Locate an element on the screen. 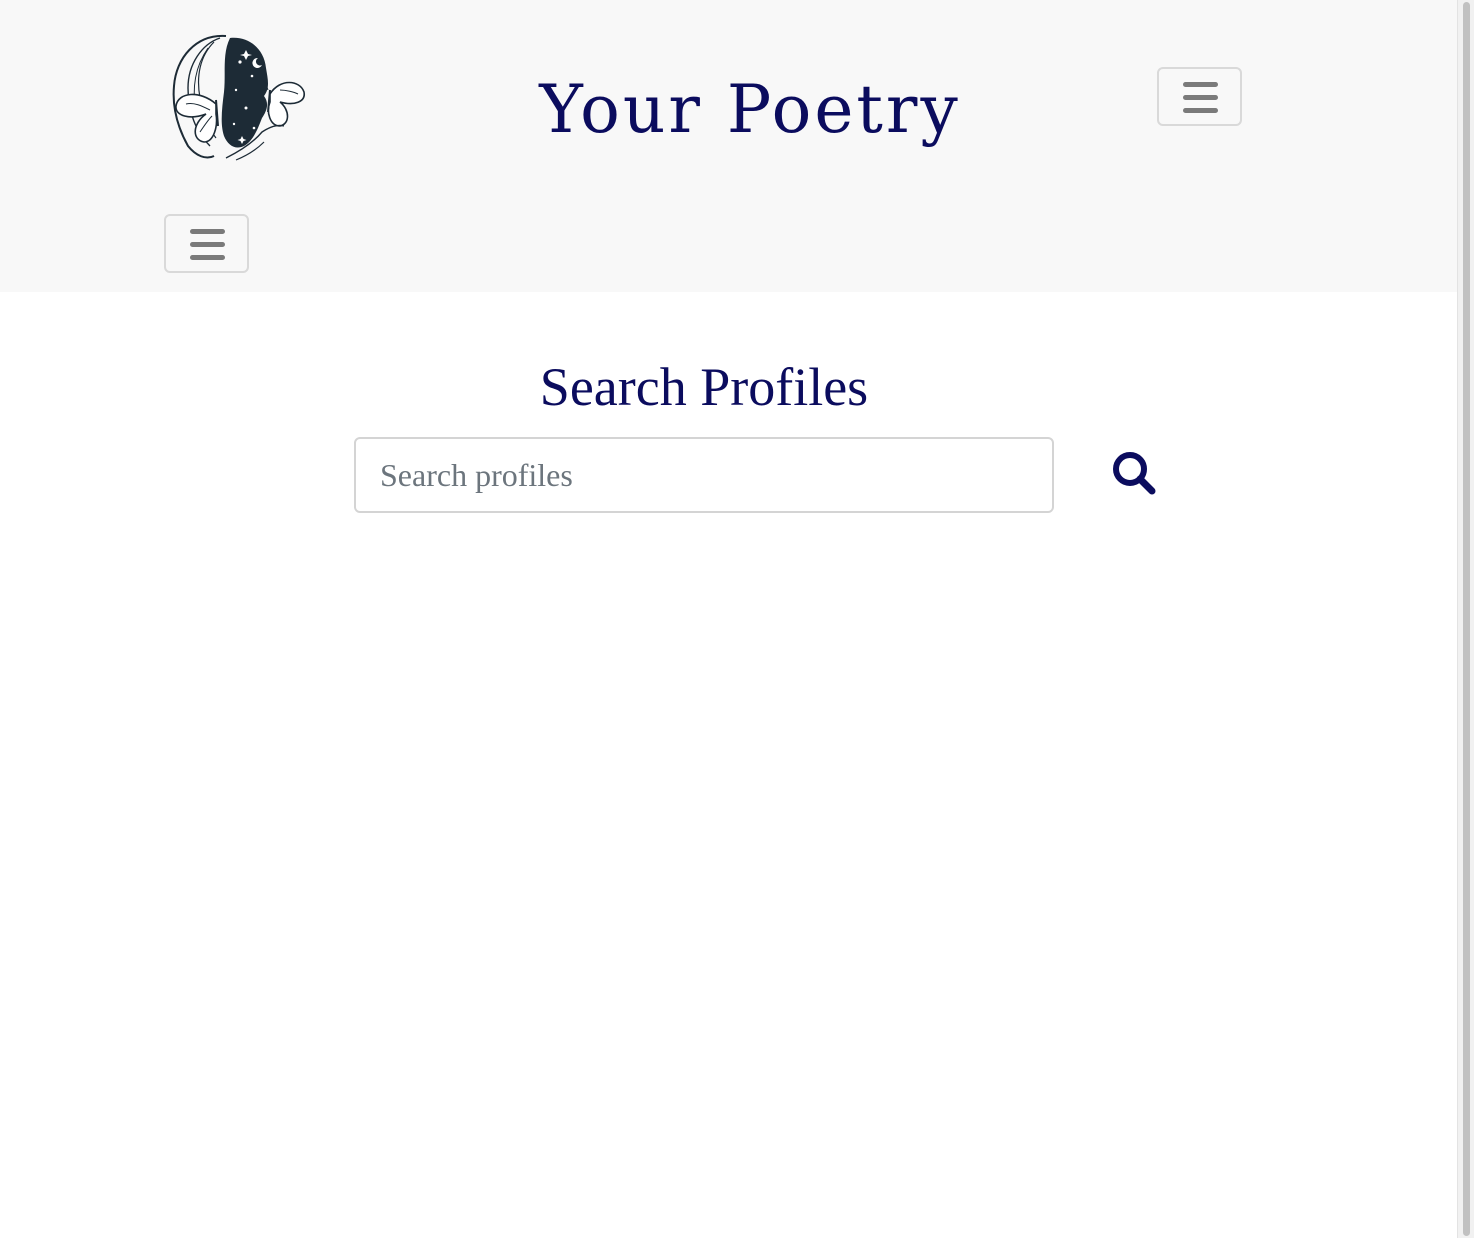  vertical-scrollbar is located at coordinates (1465, 619).